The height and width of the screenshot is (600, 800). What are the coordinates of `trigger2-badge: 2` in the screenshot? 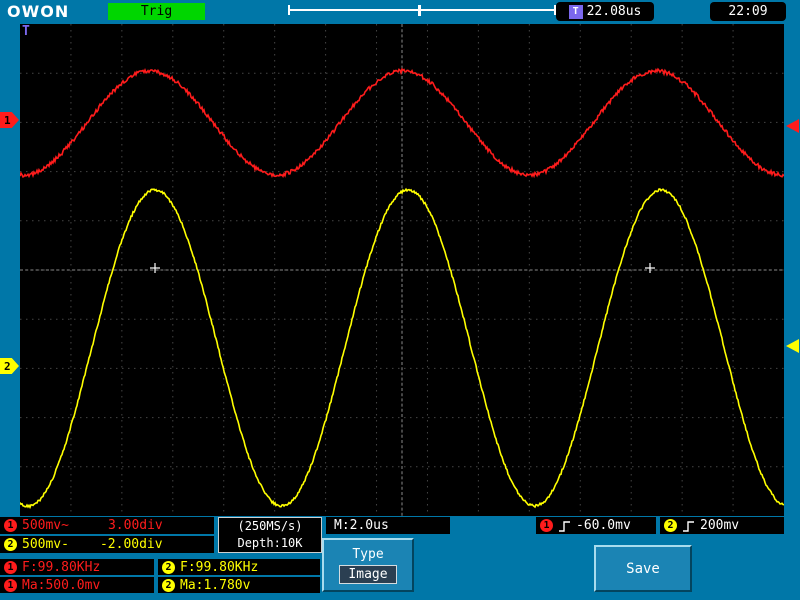 It's located at (670, 525).